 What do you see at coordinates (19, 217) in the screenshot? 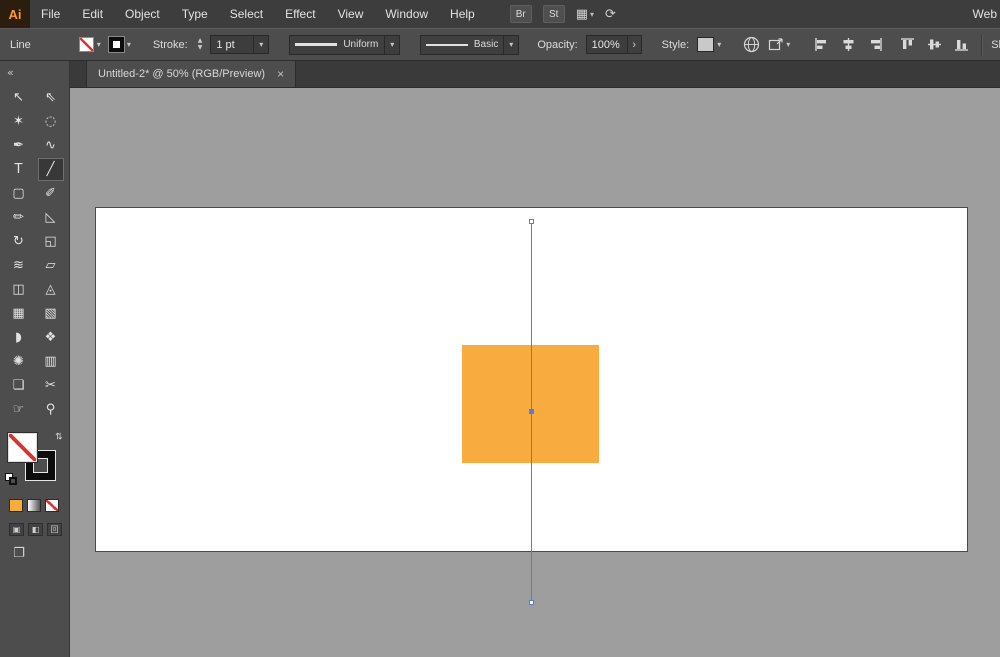
I see `pencil-tool: ✏` at bounding box center [19, 217].